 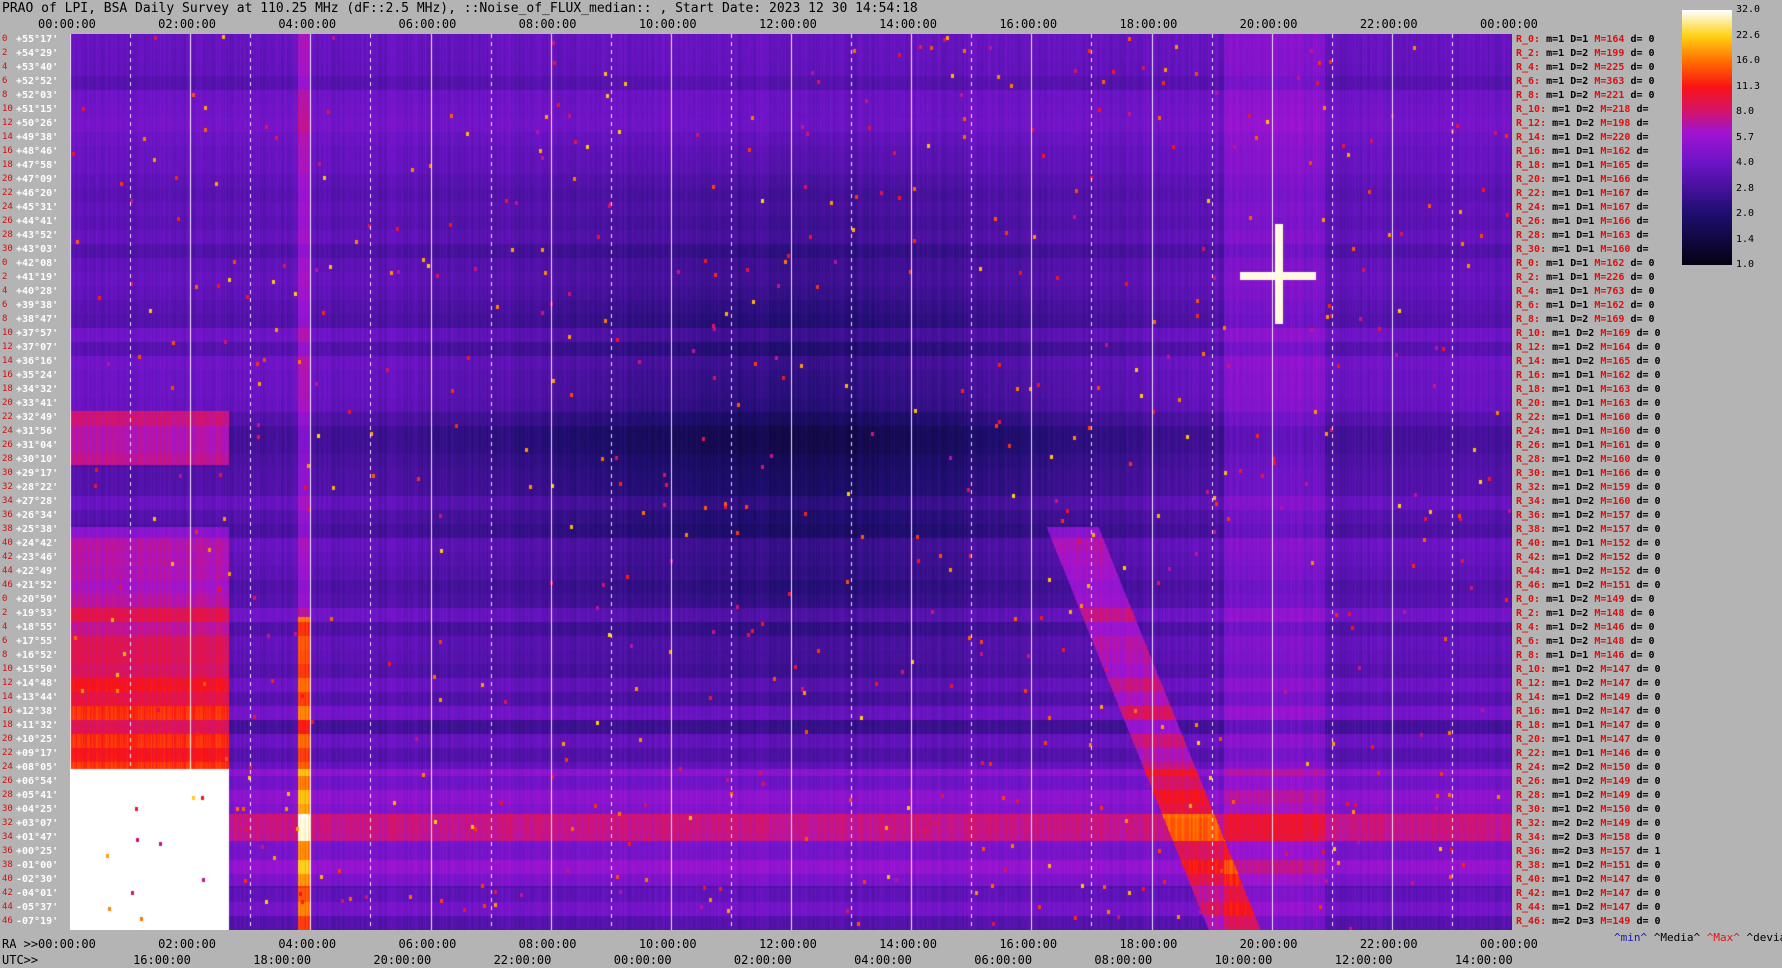 What do you see at coordinates (1585, 306) in the screenshot?
I see `stats-row: R_6: m=1 D=1 M=162 d= 0` at bounding box center [1585, 306].